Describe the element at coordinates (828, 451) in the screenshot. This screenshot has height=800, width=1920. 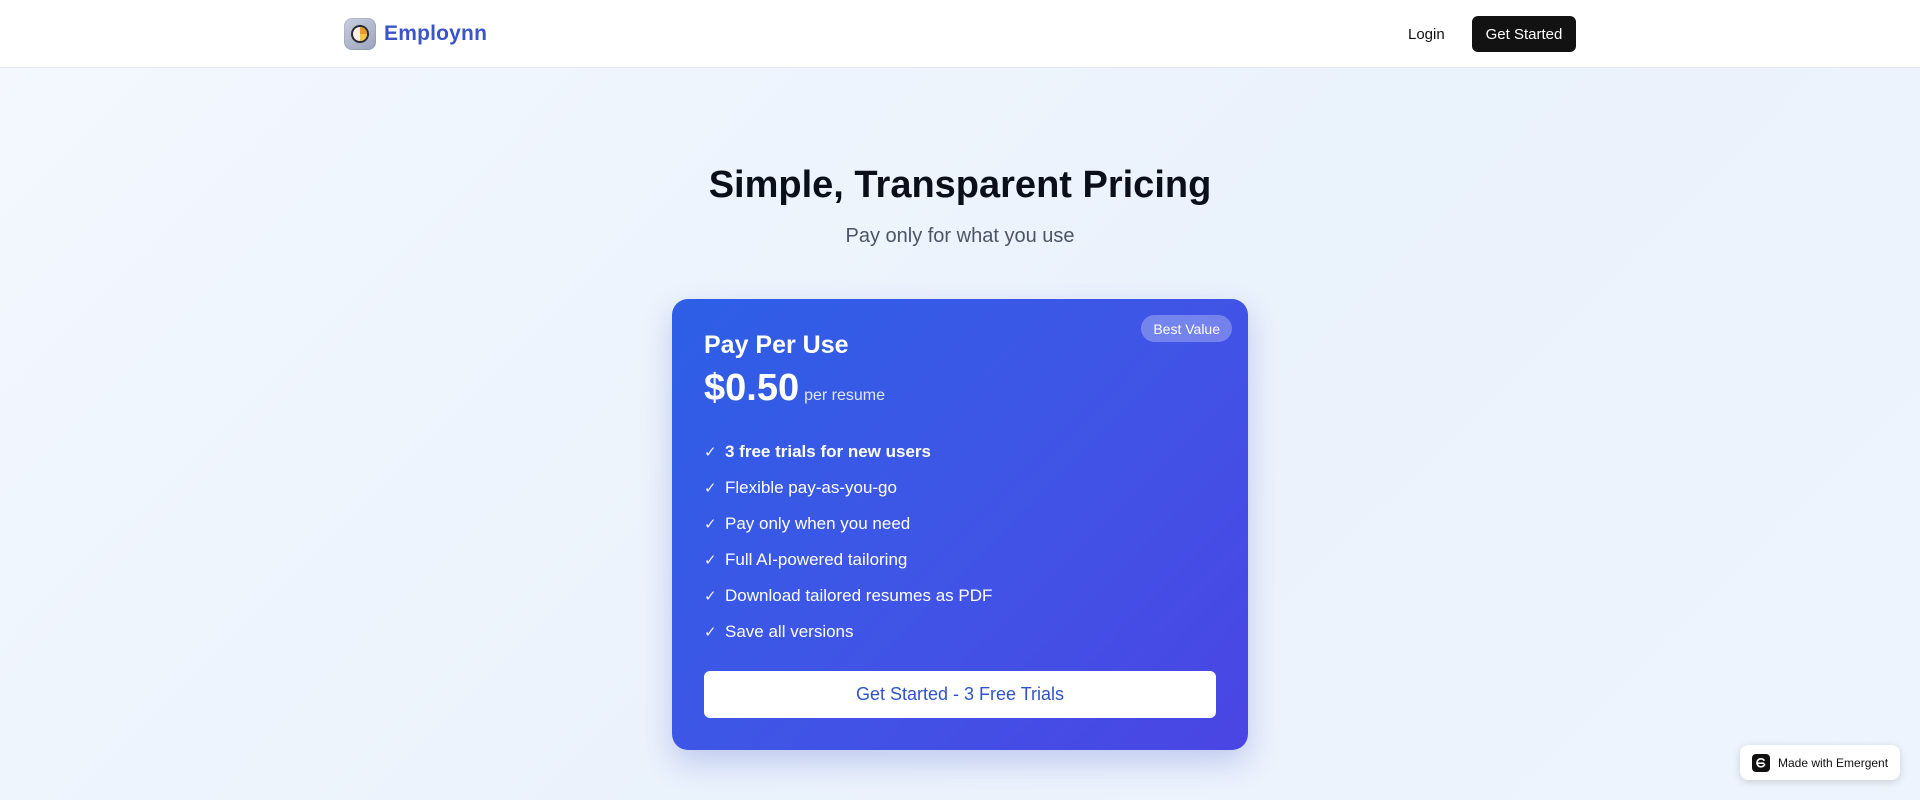
I see `feature-text: 3 free trials for new users` at that location.